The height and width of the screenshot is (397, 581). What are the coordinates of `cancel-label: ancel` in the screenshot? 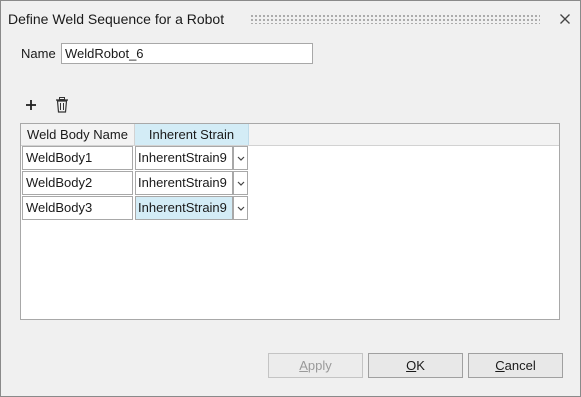 It's located at (520, 365).